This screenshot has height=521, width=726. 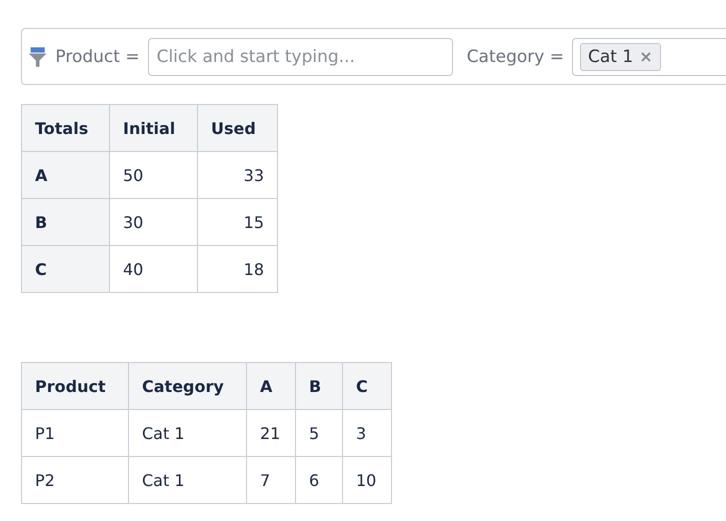 I want to click on category-filter-field: Cat 1 ×, so click(x=649, y=57).